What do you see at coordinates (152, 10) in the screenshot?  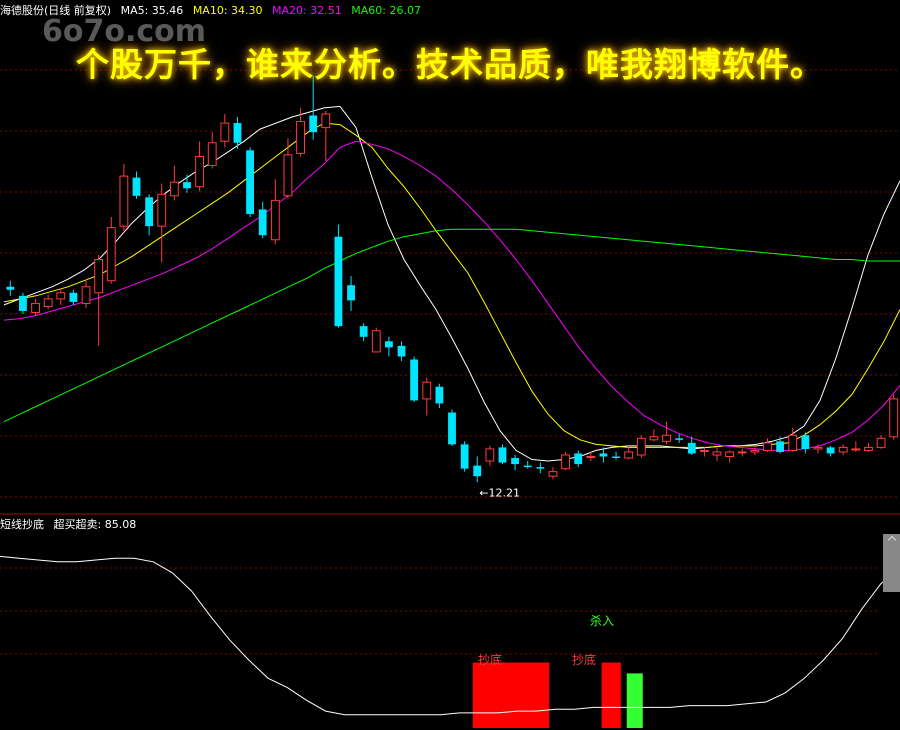 I see `ma5-label: MA5: 35.46` at bounding box center [152, 10].